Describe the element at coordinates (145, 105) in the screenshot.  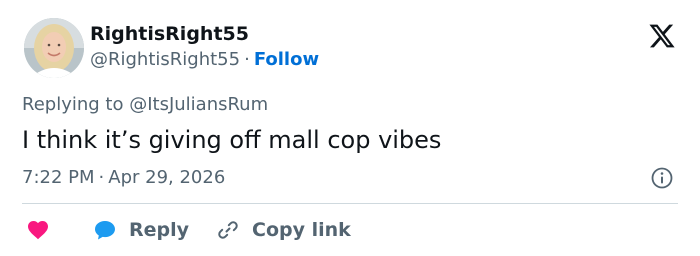
I see `replying-to: Replying to @ItsJuliansRum` at that location.